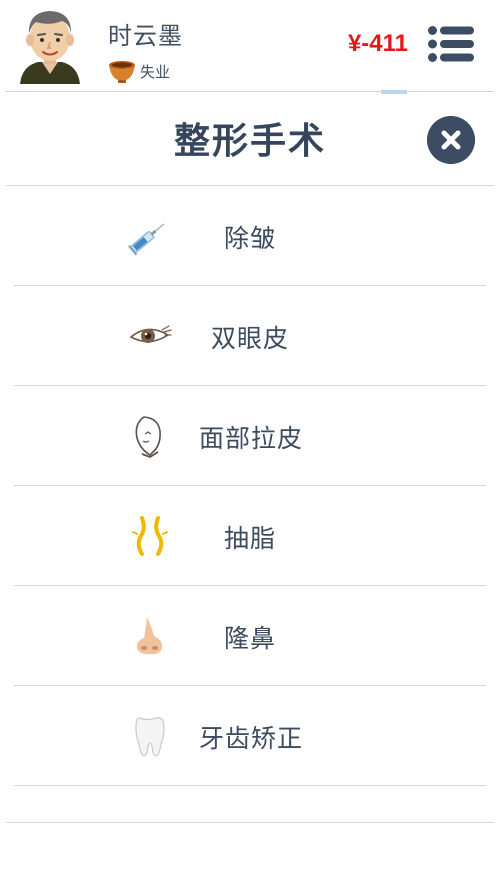 The image size is (500, 889). I want to click on nose-icon, so click(149, 636).